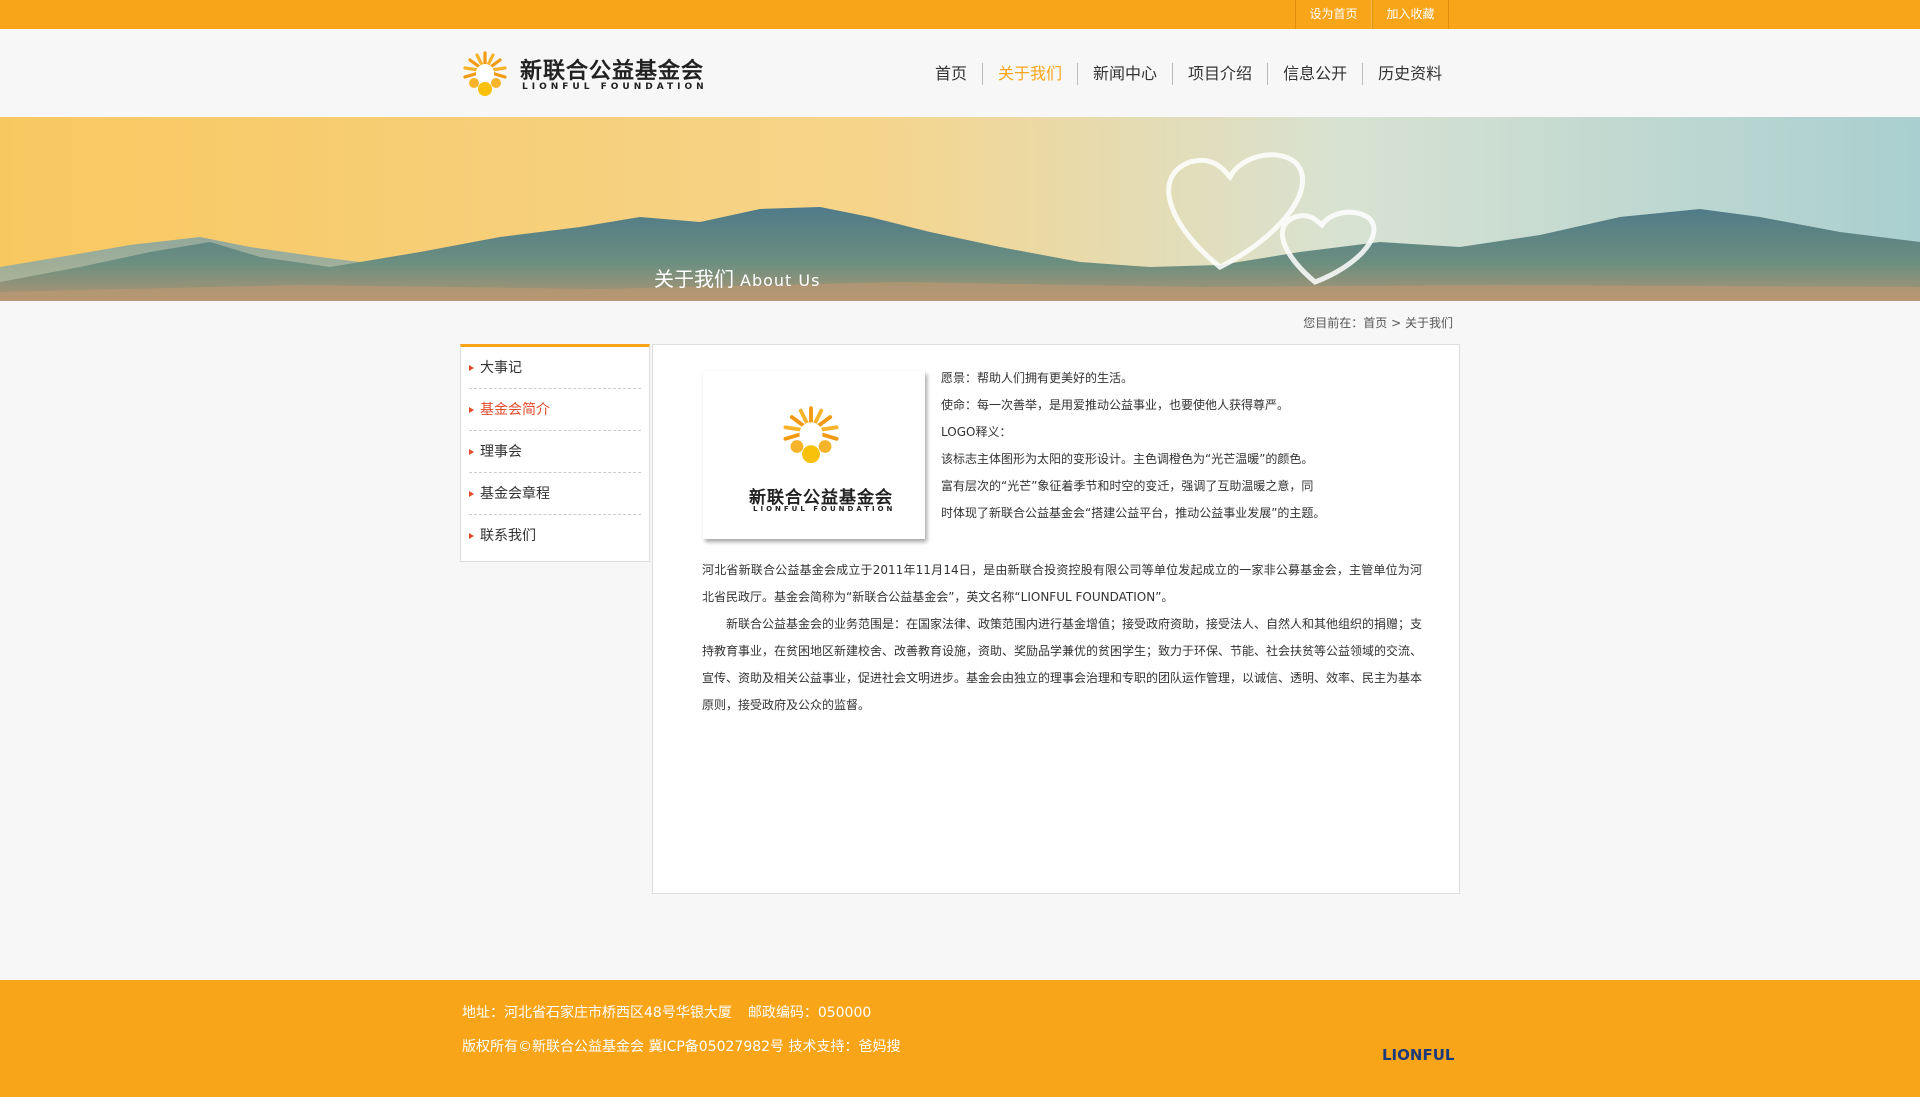 Image resolution: width=1920 pixels, height=1097 pixels. Describe the element at coordinates (555, 368) in the screenshot. I see `sidebar-item-events: 大事记` at that location.